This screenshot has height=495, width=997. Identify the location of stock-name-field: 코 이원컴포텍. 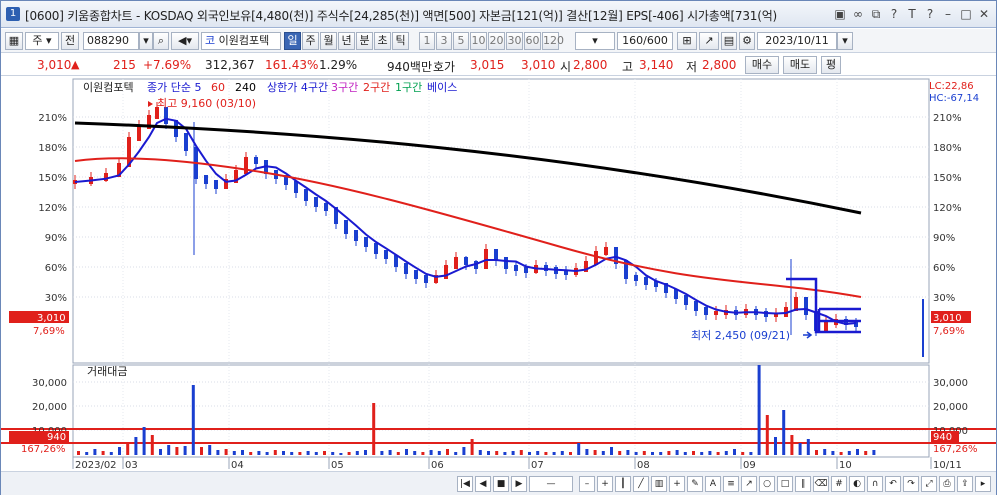
(241, 41).